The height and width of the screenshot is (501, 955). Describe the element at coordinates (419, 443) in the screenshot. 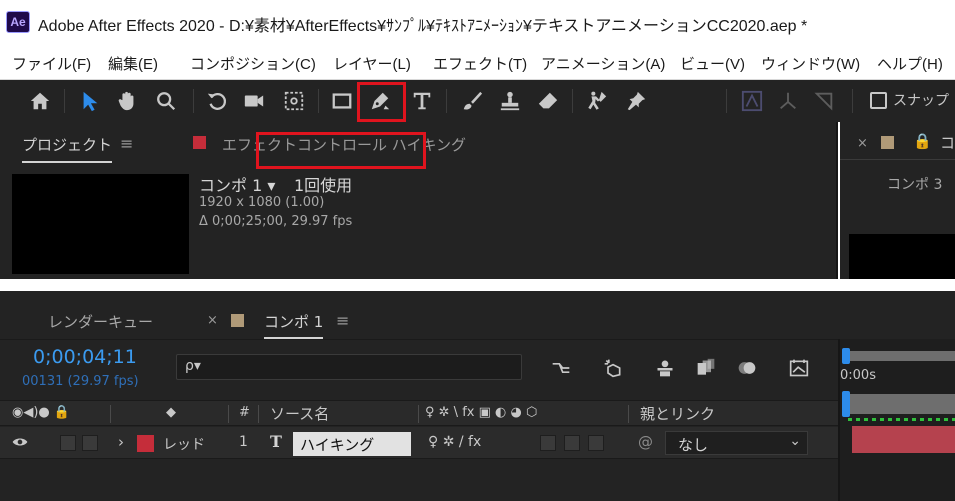

I see `layer-row: › レッド 1 T ハイキング ♀ ✲ / fx @ なし ⌄` at that location.